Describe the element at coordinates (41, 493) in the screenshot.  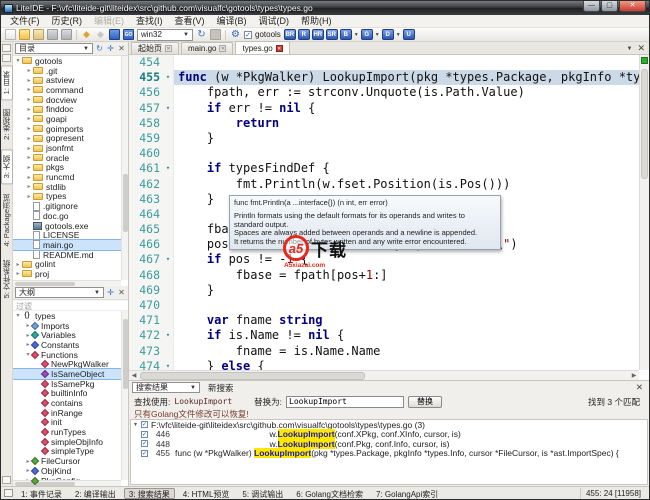
I see `status-tab-event-log: 1: 事件记录` at that location.